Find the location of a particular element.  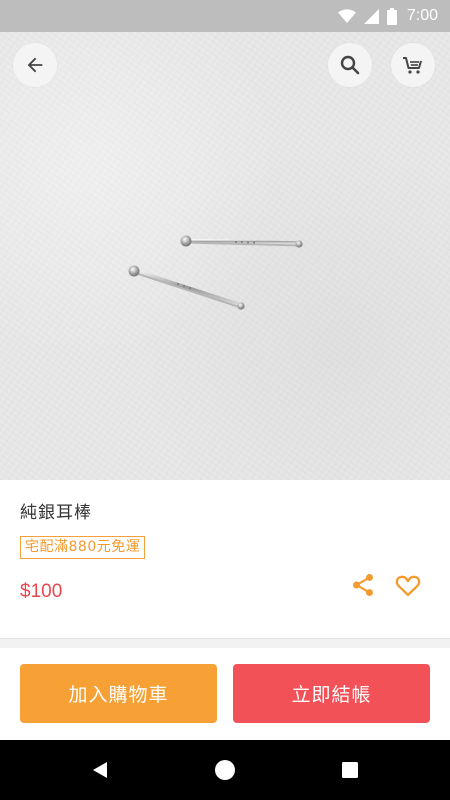

back-triangle-icon is located at coordinates (100, 770).